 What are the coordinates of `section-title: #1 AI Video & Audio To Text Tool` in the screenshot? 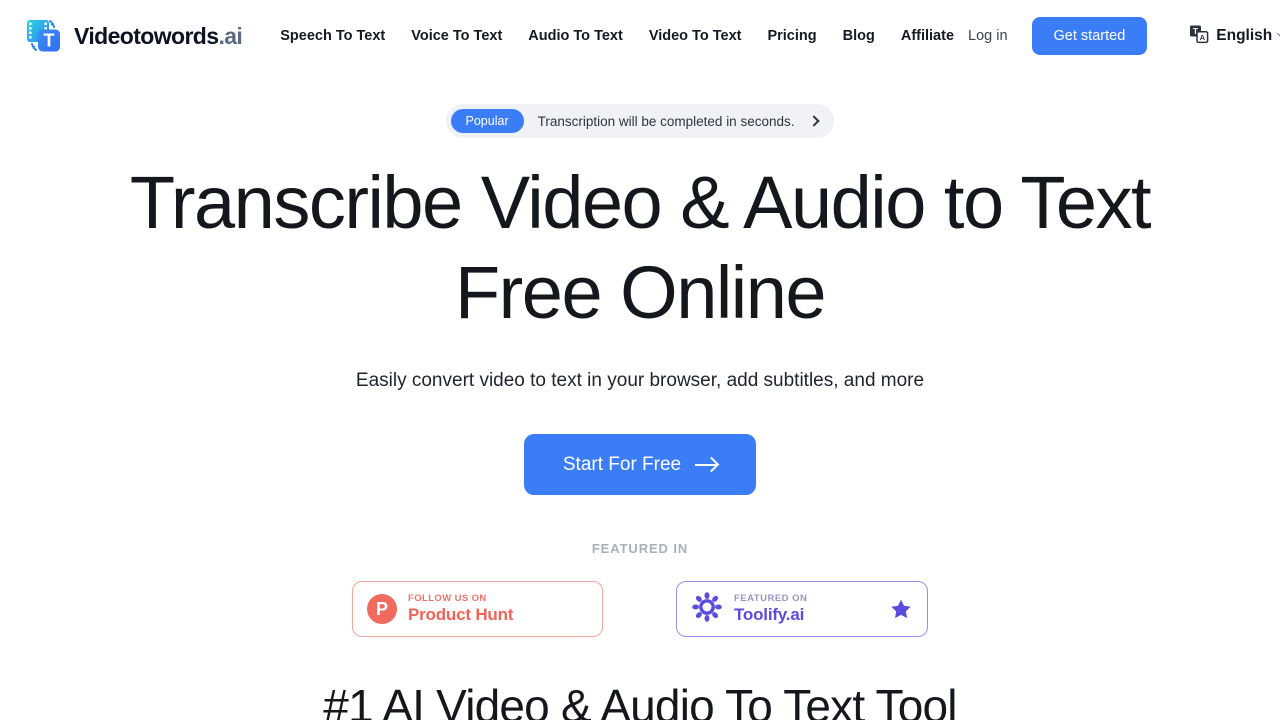 It's located at (640, 700).